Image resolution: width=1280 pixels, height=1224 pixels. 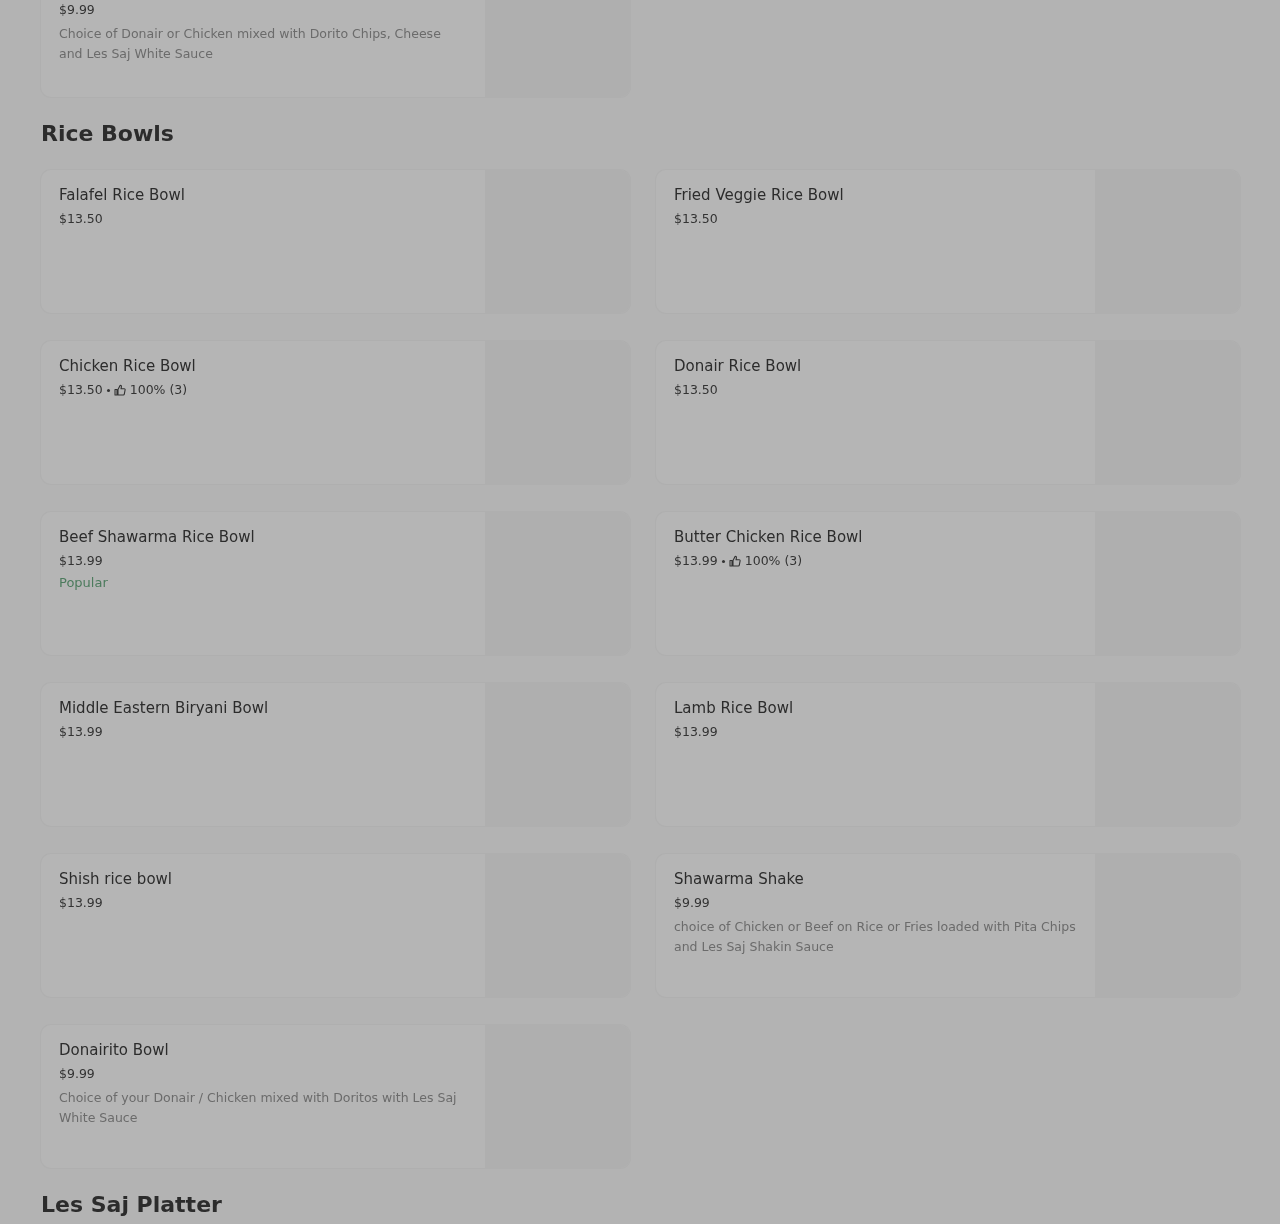 What do you see at coordinates (116, 879) in the screenshot?
I see `item-name: Shish rice bowl` at bounding box center [116, 879].